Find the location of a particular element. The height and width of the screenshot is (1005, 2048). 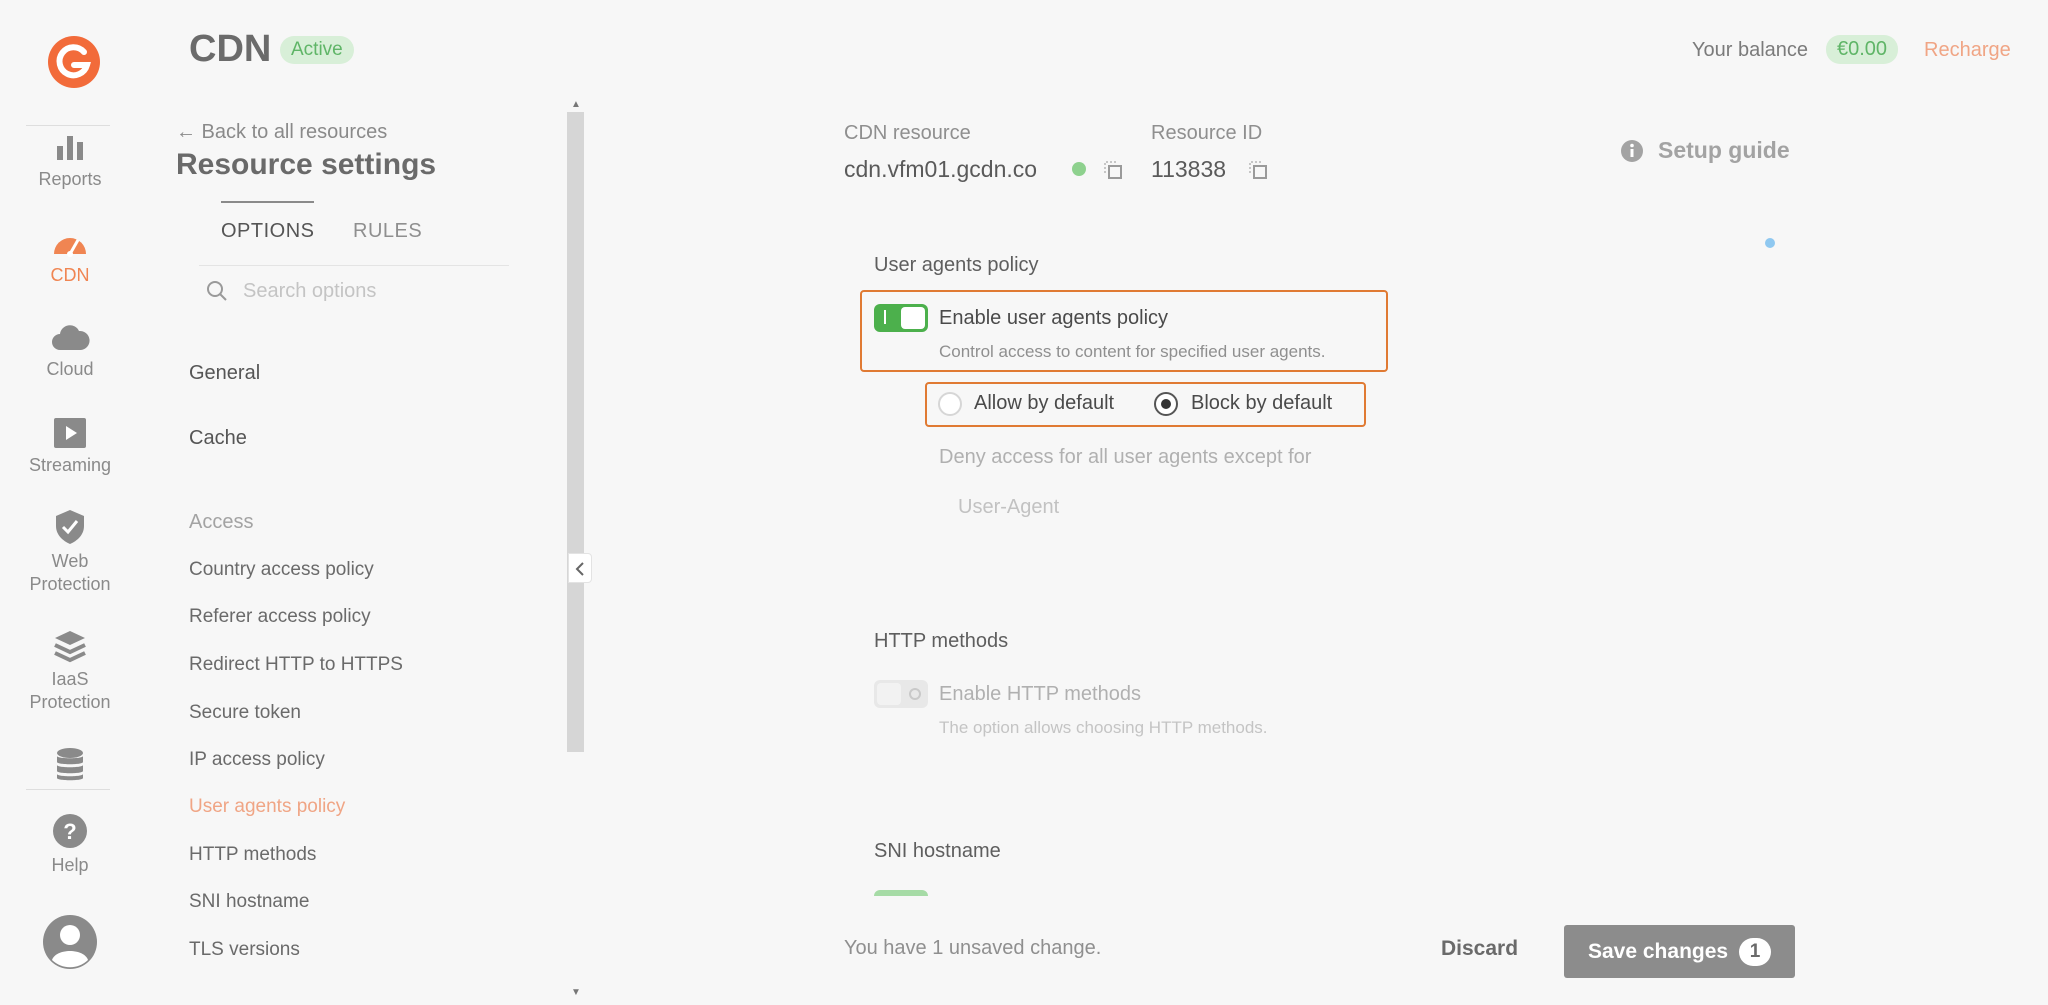

active-tab-indicator is located at coordinates (267, 202).